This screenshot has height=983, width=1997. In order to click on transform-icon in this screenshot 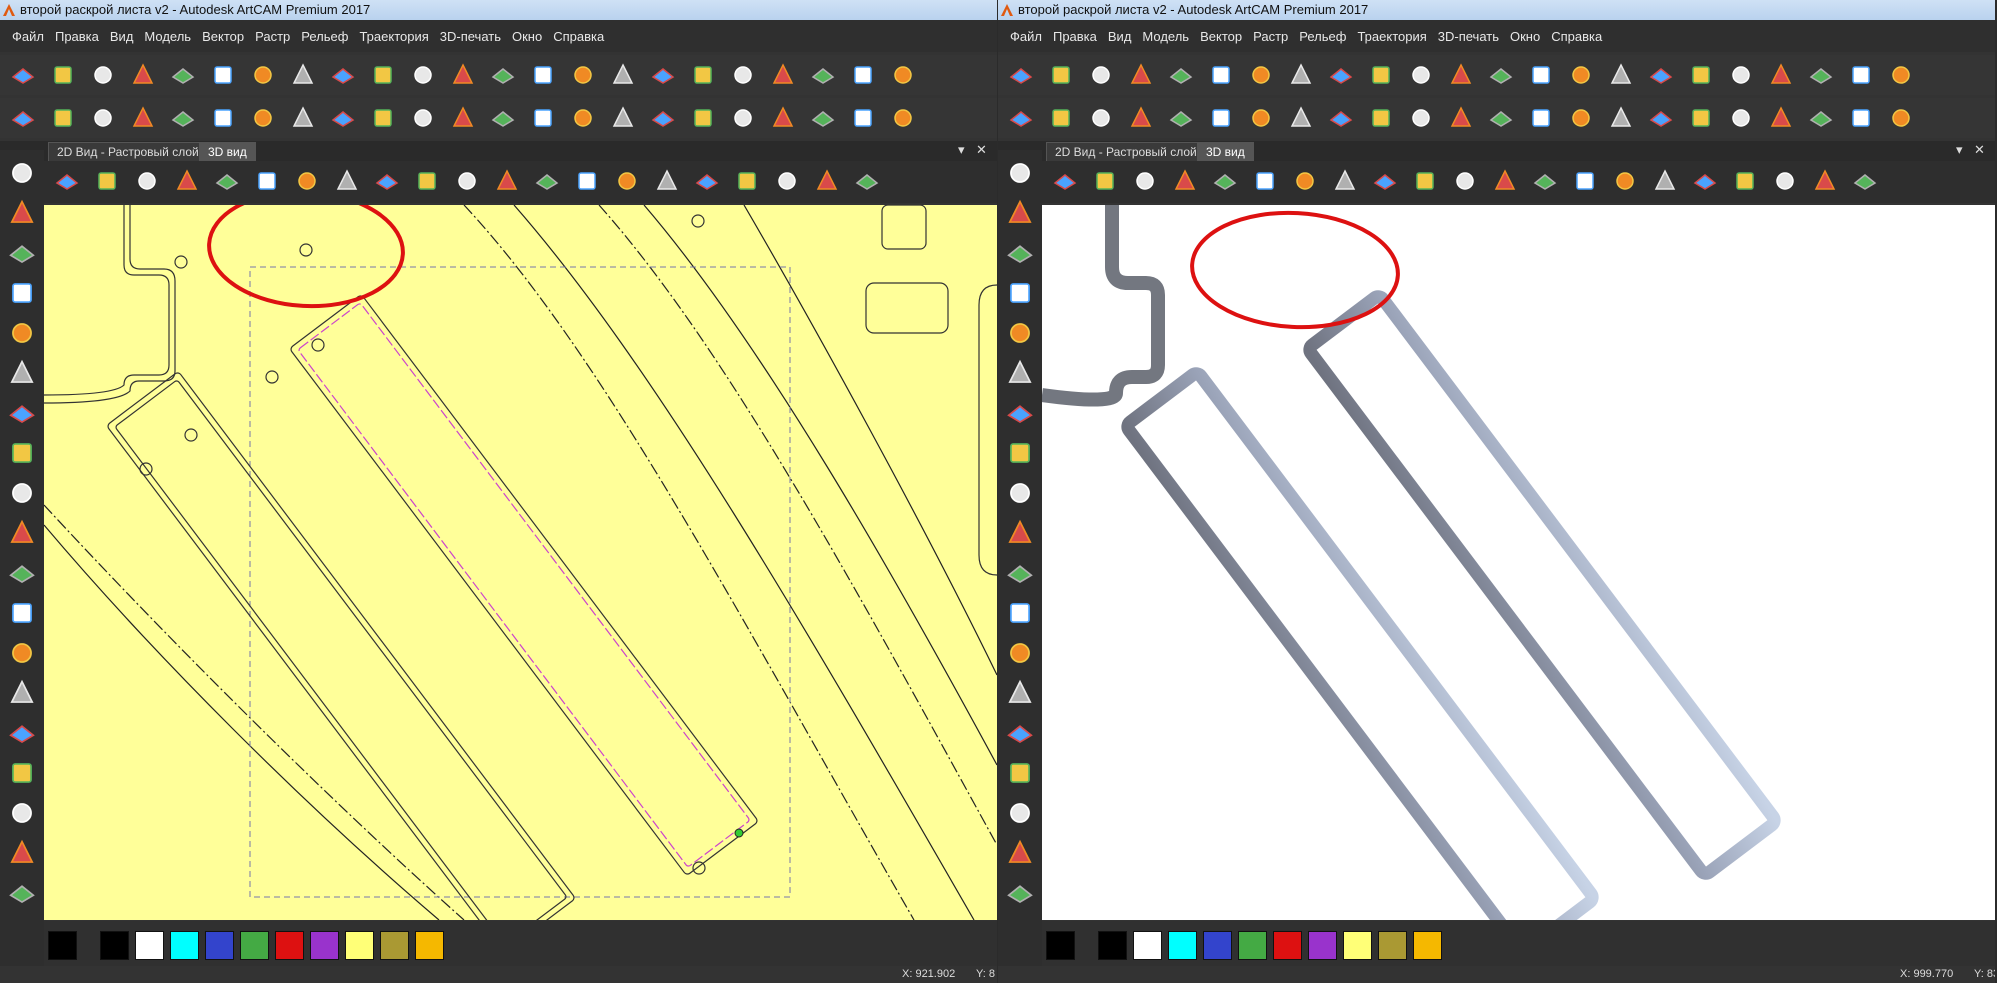, I will do `click(1020, 253)`.